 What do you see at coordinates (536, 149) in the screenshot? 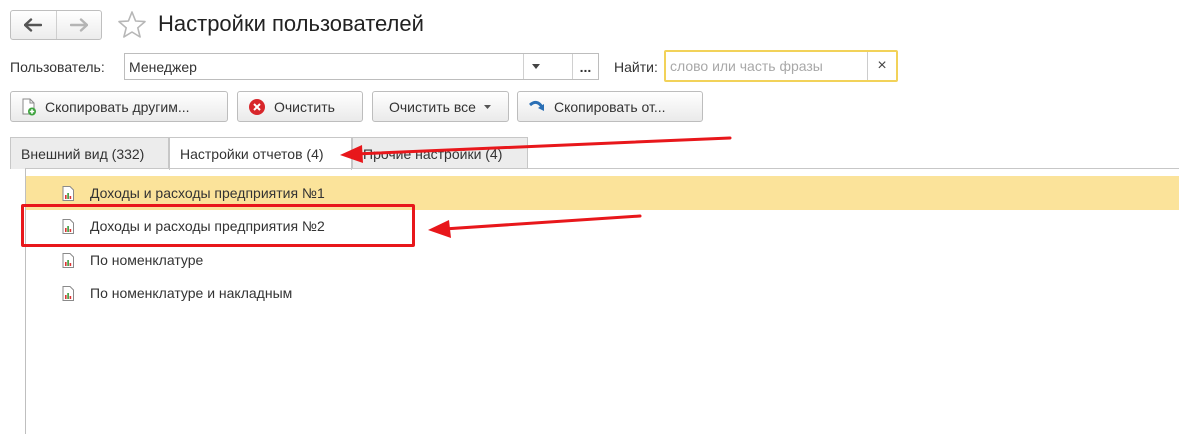
I see `arrow-to-tab` at bounding box center [536, 149].